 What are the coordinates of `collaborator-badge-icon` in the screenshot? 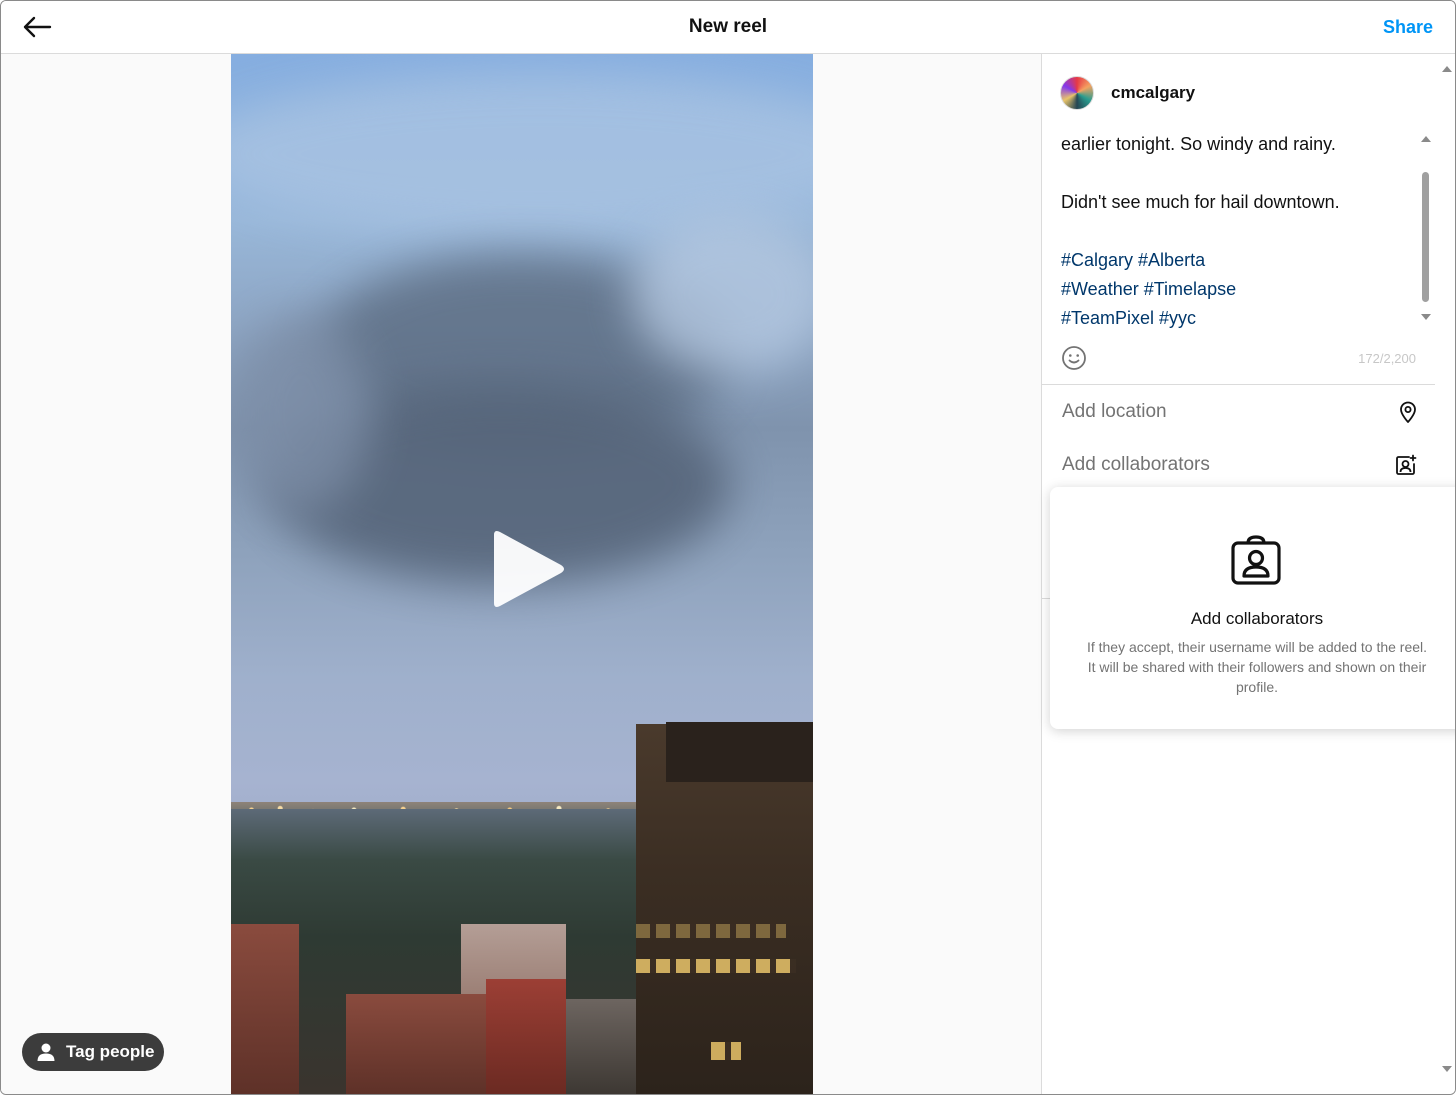 It's located at (1256, 560).